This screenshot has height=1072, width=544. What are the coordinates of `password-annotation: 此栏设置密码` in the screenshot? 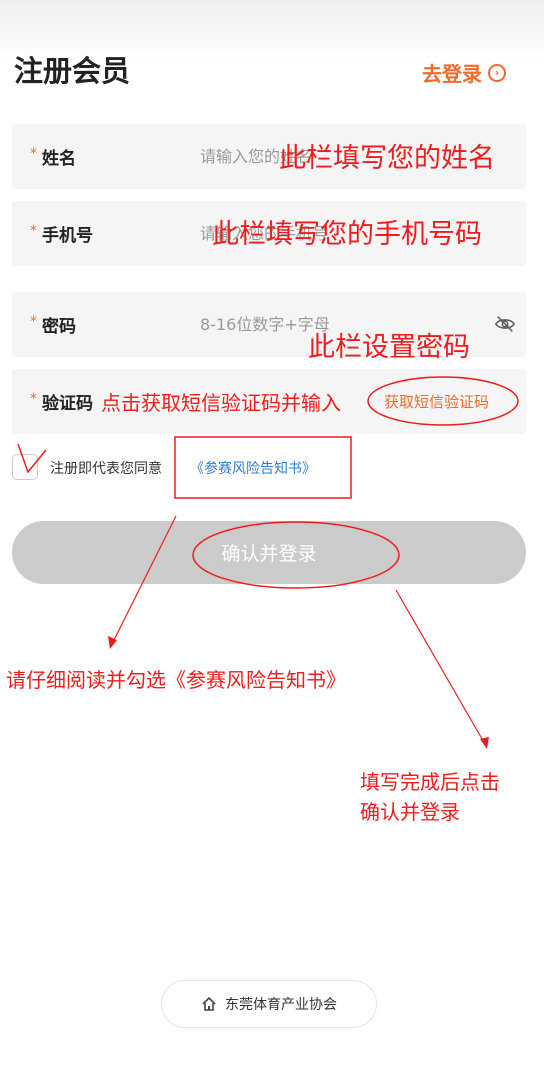 It's located at (389, 347).